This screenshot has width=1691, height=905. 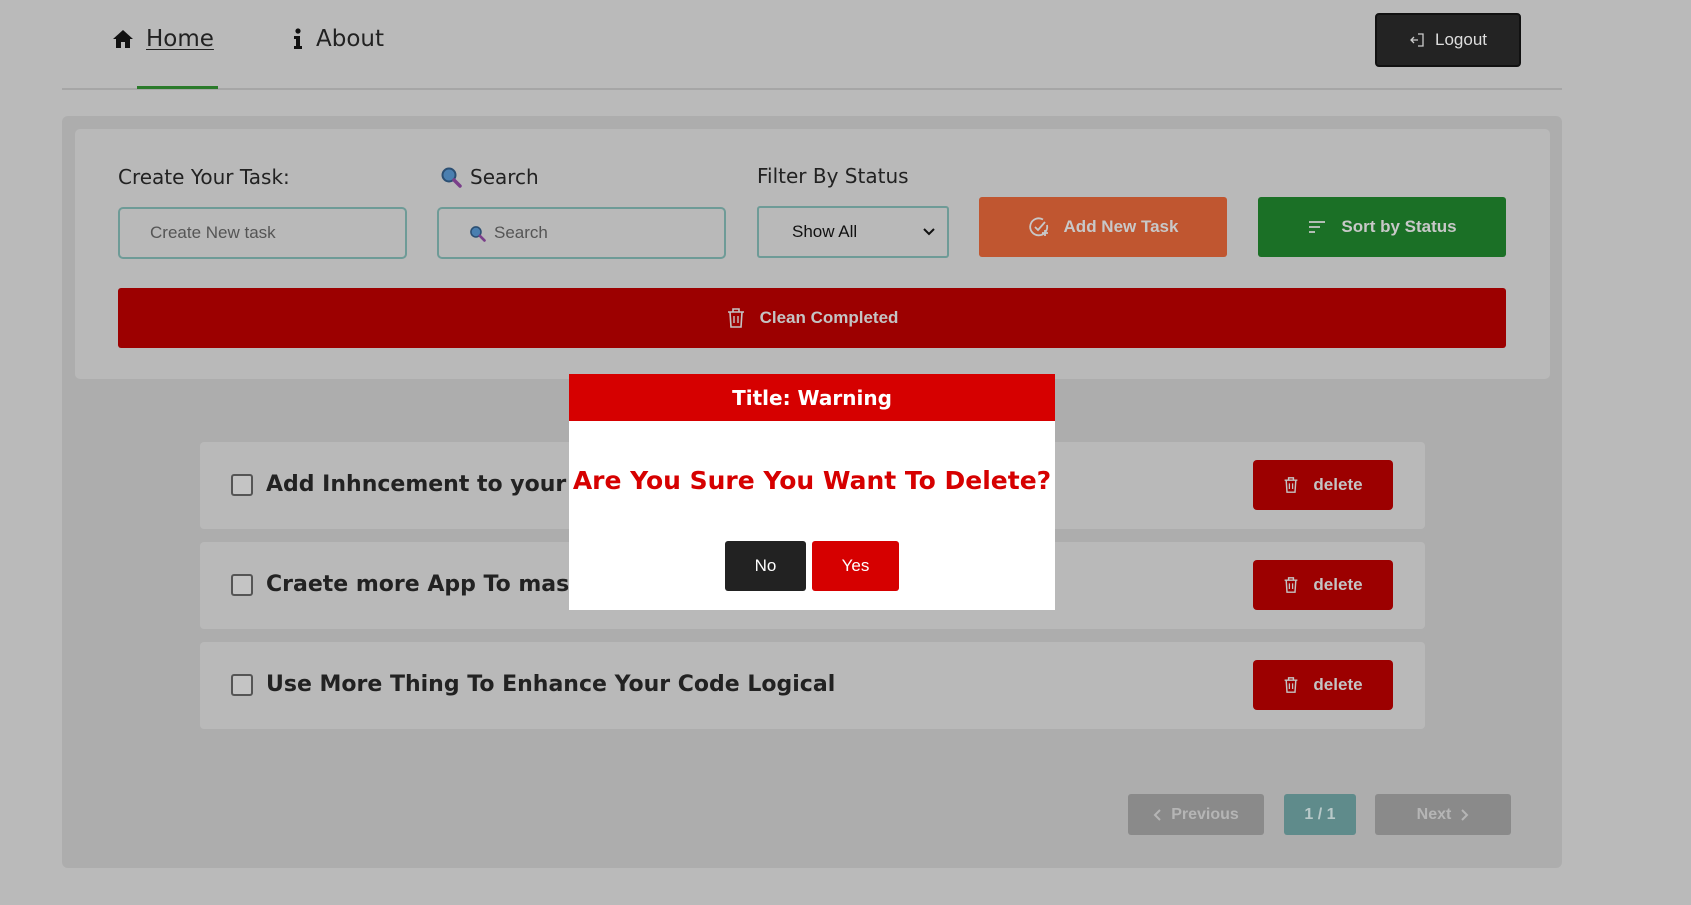 What do you see at coordinates (298, 39) in the screenshot?
I see `info-icon` at bounding box center [298, 39].